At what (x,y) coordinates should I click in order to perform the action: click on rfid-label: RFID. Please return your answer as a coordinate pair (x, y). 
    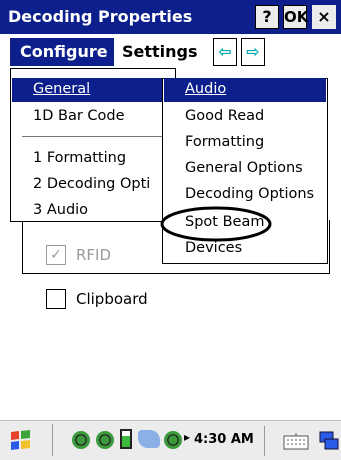
    Looking at the image, I should click on (94, 255).